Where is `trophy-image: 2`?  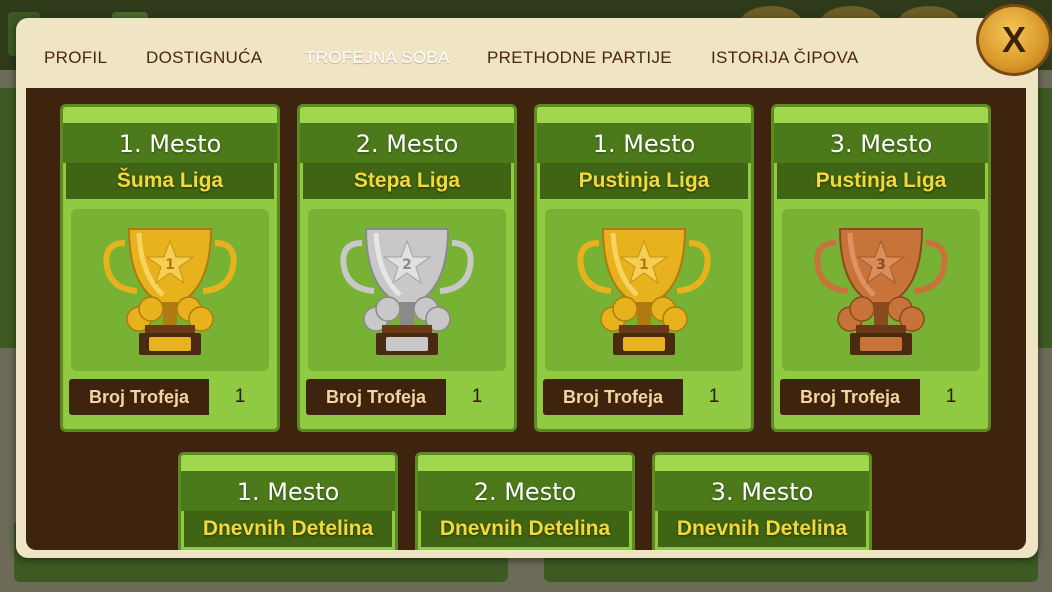 trophy-image: 2 is located at coordinates (407, 290).